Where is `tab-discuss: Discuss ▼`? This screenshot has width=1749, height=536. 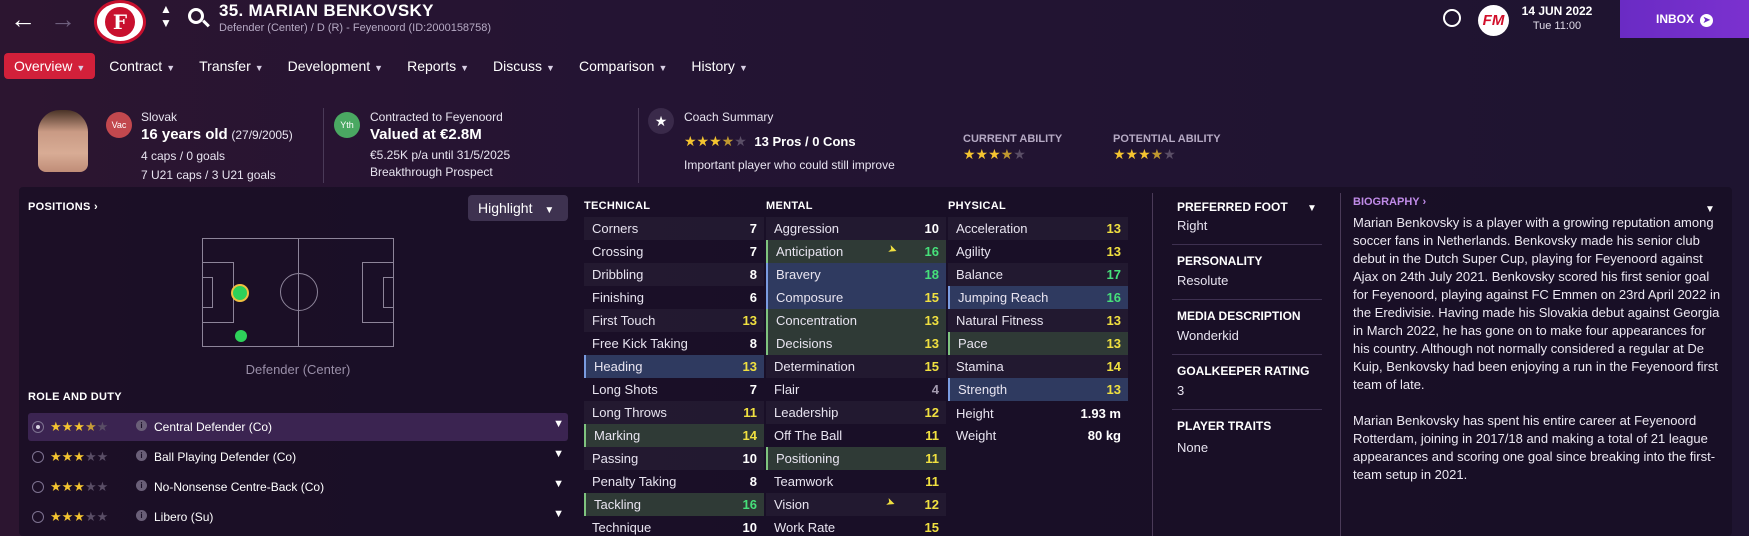 tab-discuss: Discuss ▼ is located at coordinates (524, 66).